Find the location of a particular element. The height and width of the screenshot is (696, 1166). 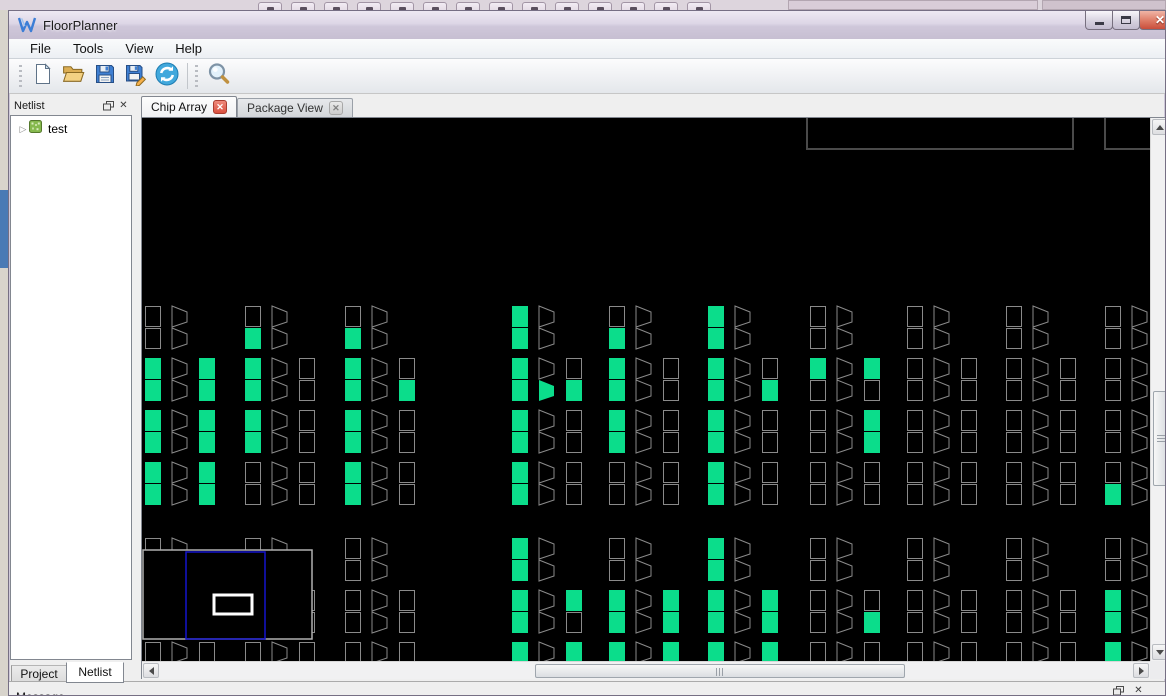

vertical-scroll-thumb is located at coordinates (1159, 438).